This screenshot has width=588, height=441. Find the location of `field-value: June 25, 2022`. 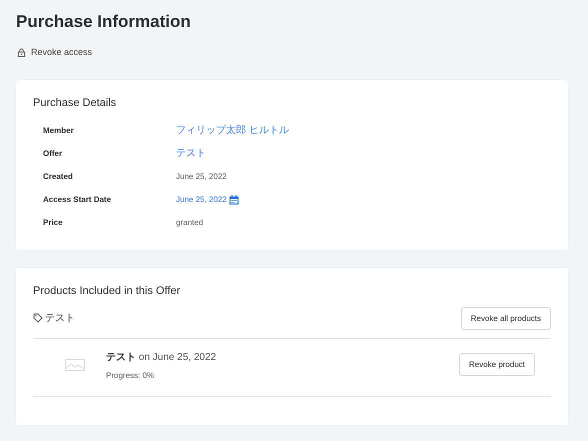

field-value: June 25, 2022 is located at coordinates (201, 177).